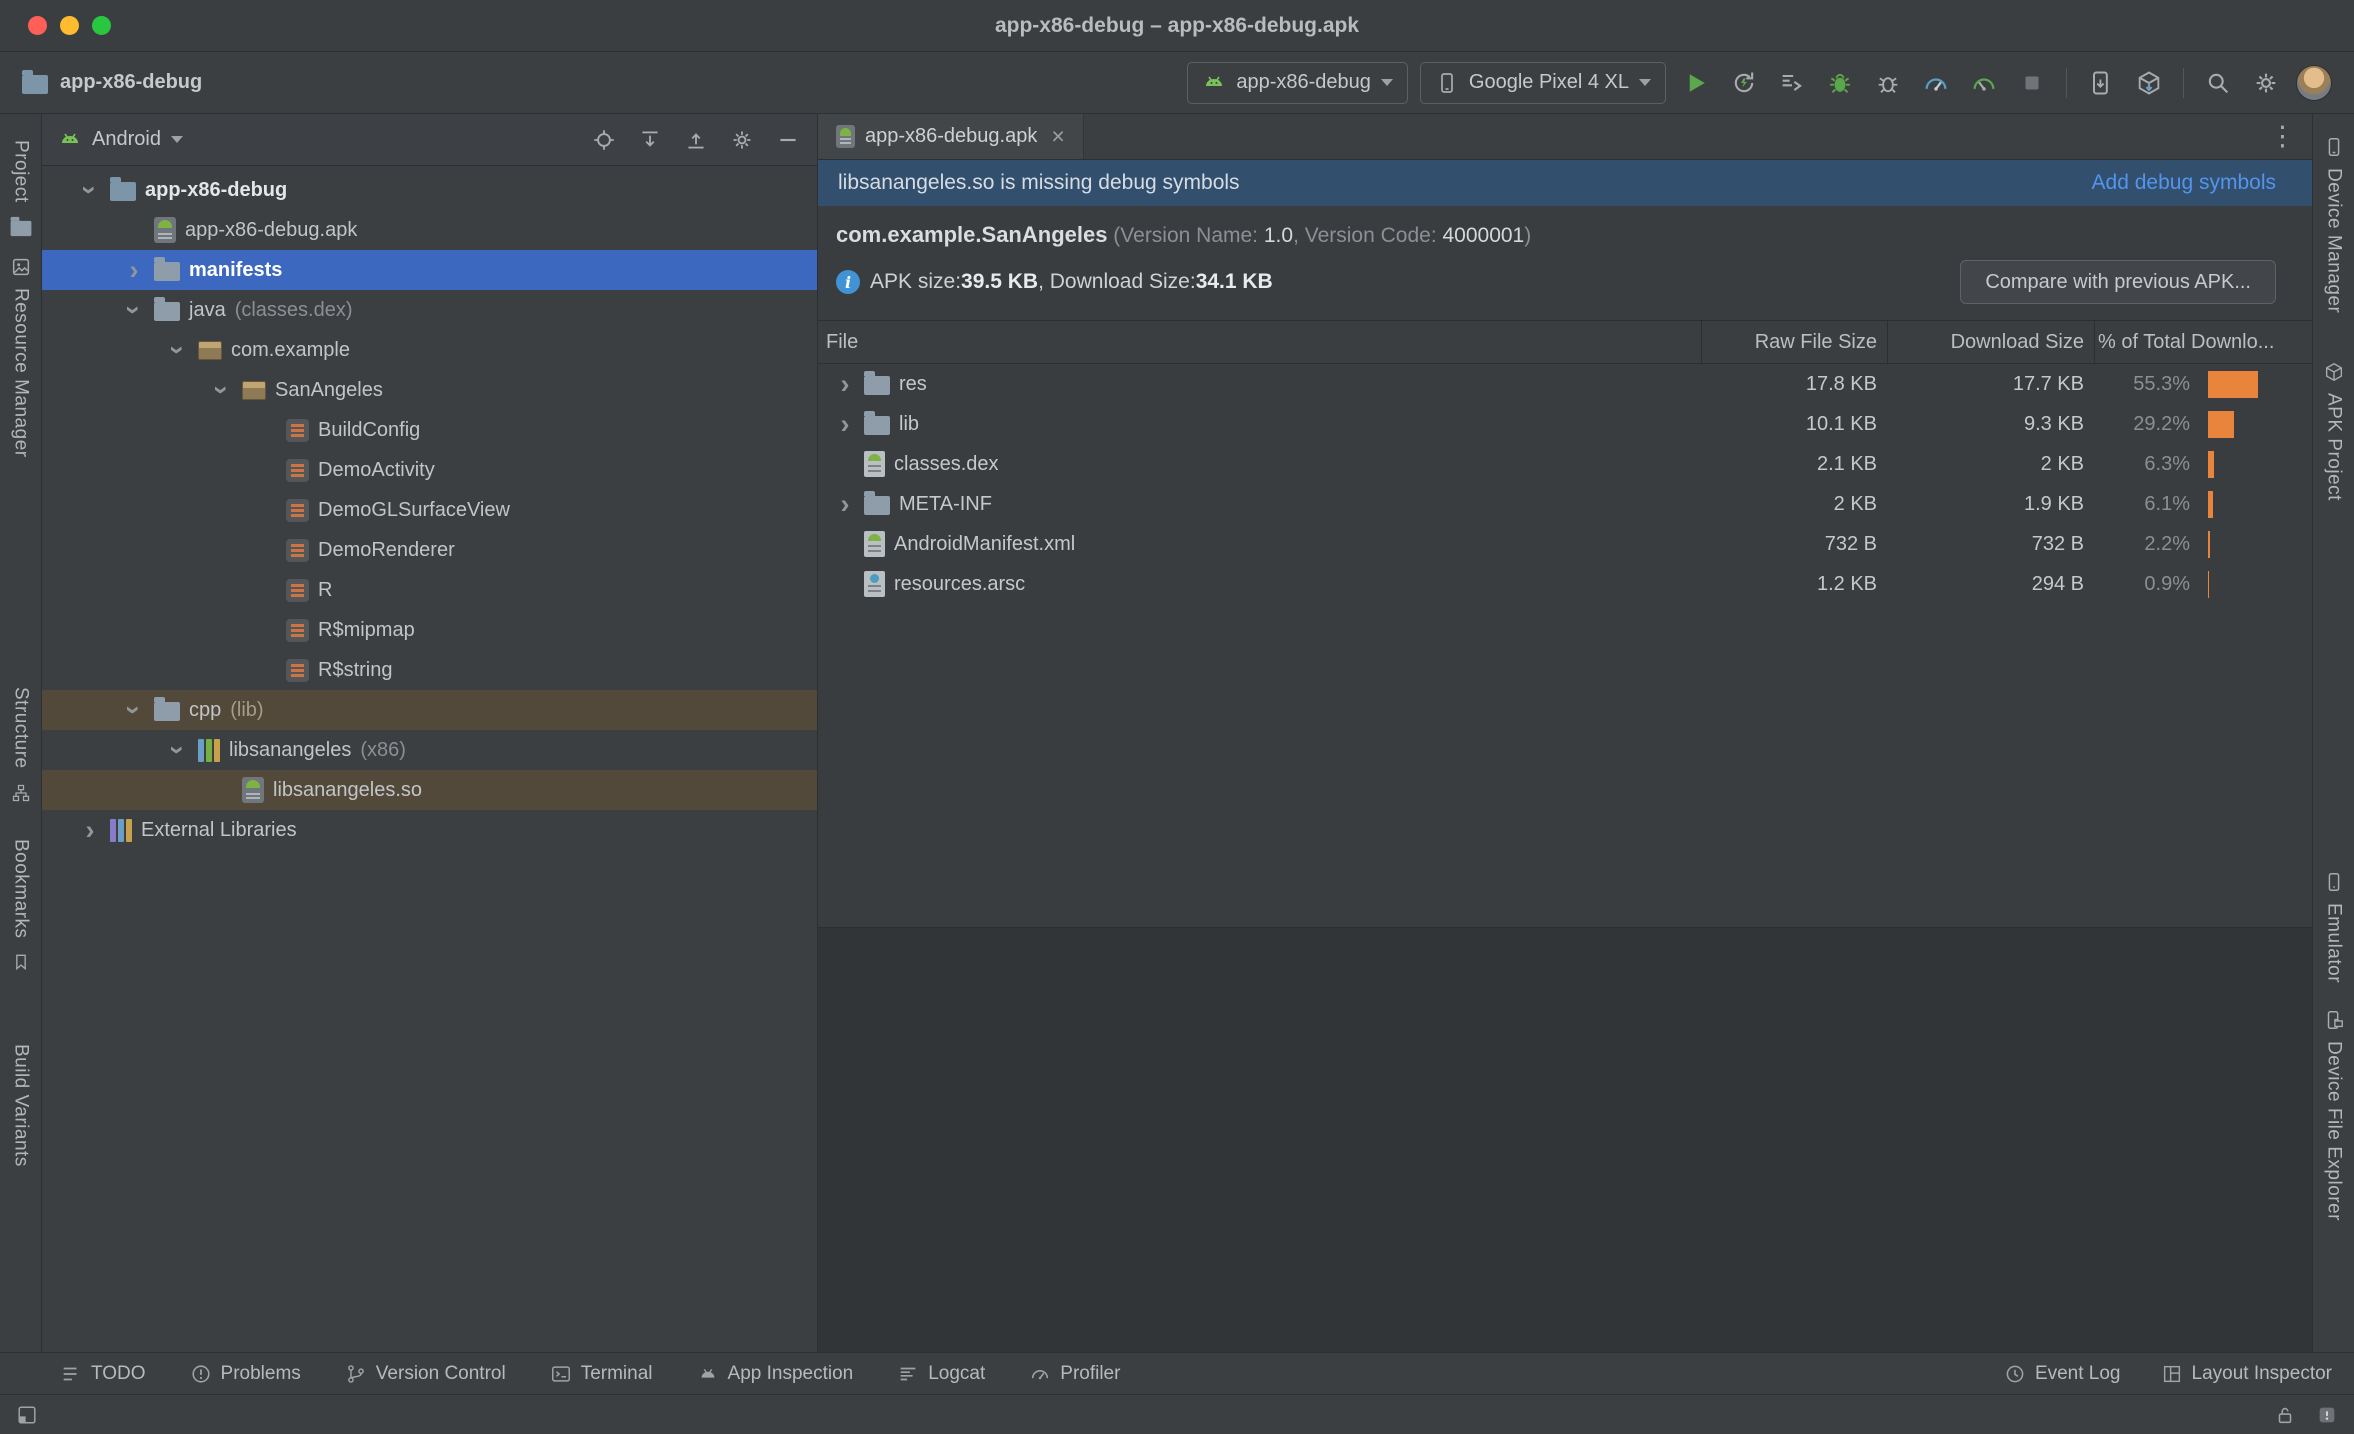 The width and height of the screenshot is (2354, 1434). What do you see at coordinates (429, 270) in the screenshot?
I see `tree-item-manifests: › manifests` at bounding box center [429, 270].